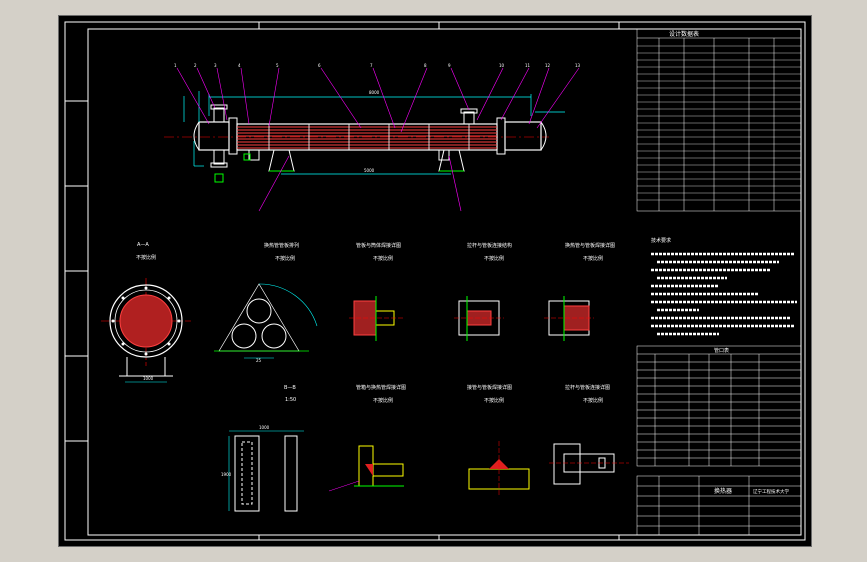  What do you see at coordinates (719, 406) in the screenshot?
I see `nozzle-table` at bounding box center [719, 406].